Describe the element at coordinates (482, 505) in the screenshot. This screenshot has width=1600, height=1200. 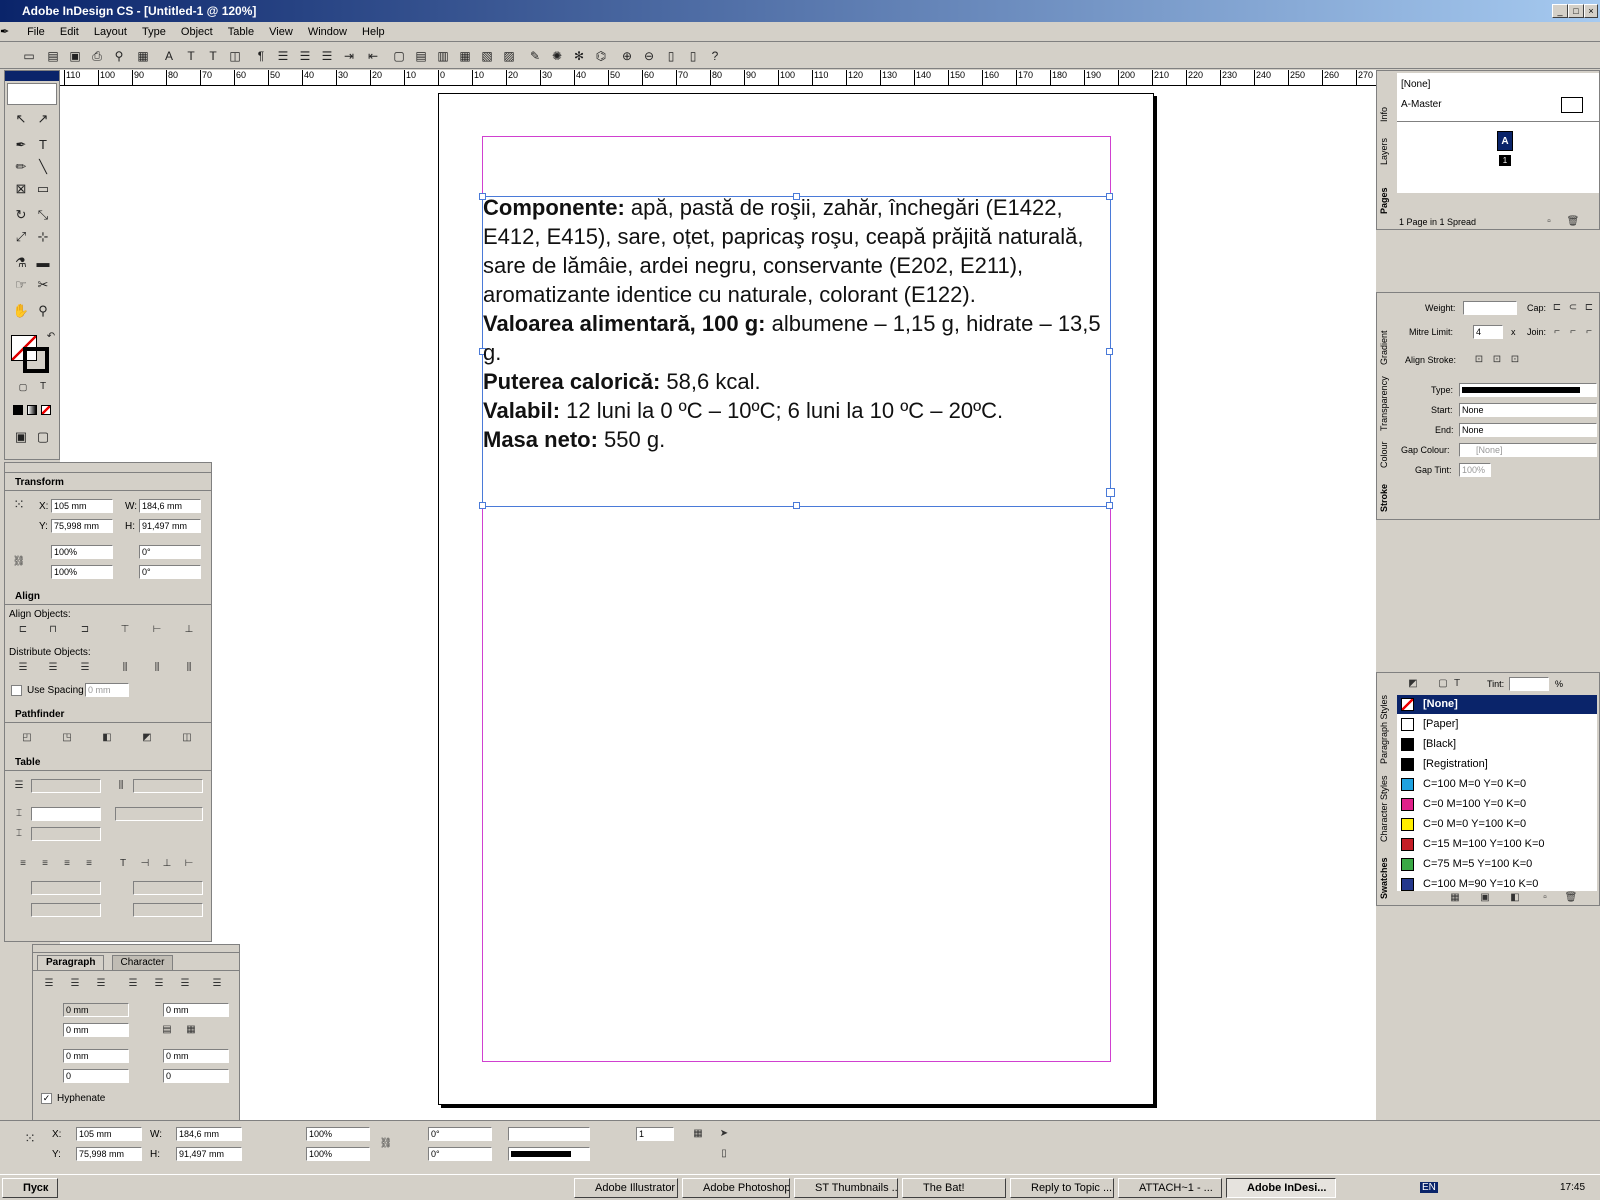
I see `frame-handle-bl` at that location.